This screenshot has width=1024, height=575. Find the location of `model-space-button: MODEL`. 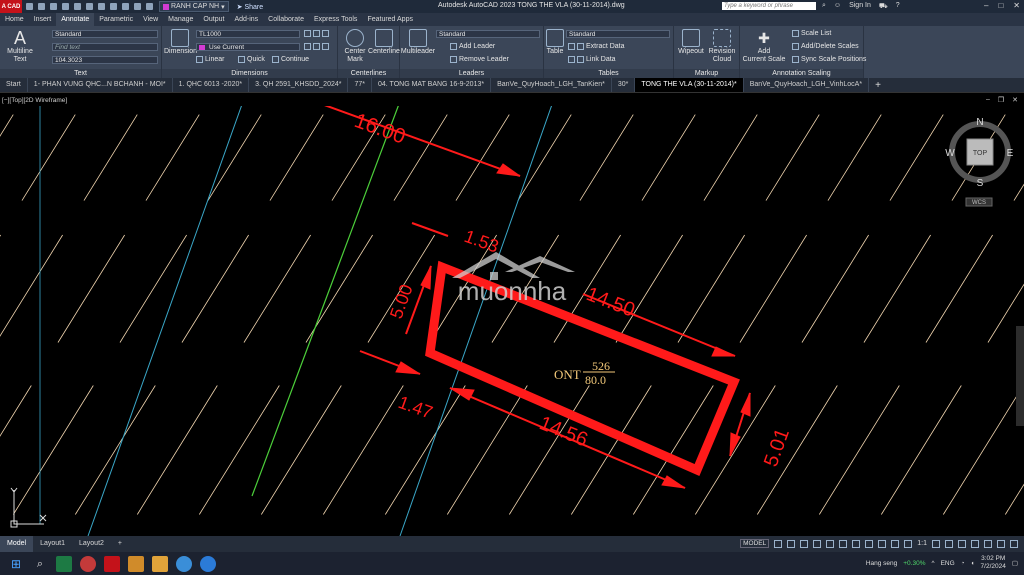

model-space-button: MODEL is located at coordinates (755, 543).